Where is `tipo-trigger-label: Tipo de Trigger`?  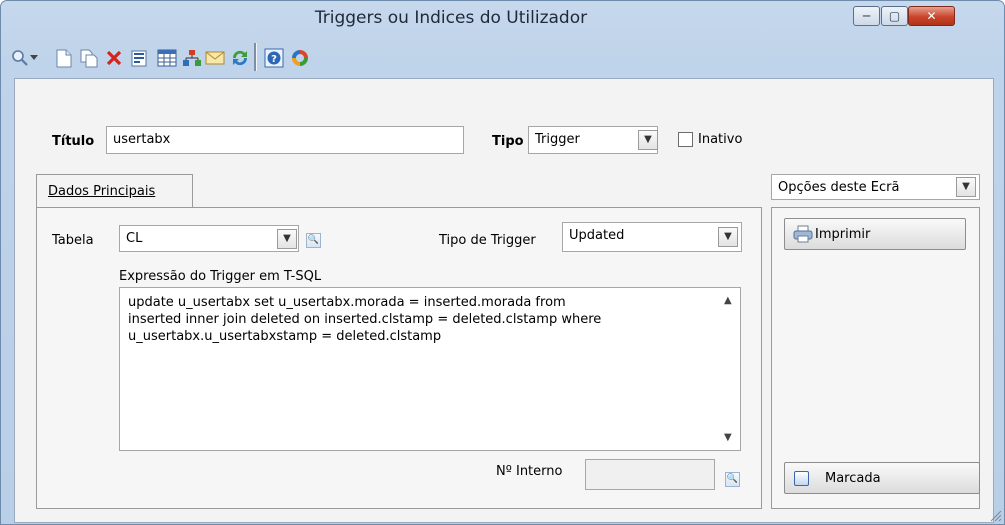
tipo-trigger-label: Tipo de Trigger is located at coordinates (487, 240).